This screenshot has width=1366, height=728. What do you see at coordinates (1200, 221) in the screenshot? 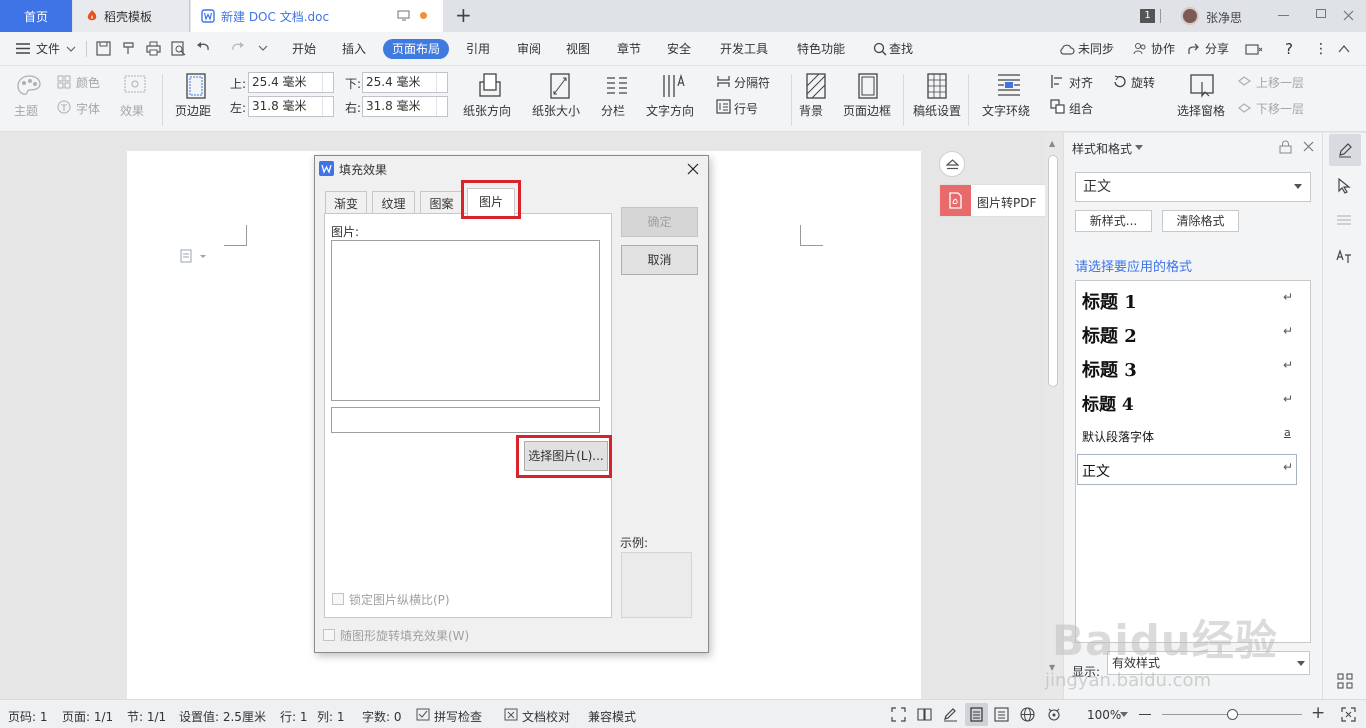
I see `clear-format-button: 清除格式` at bounding box center [1200, 221].